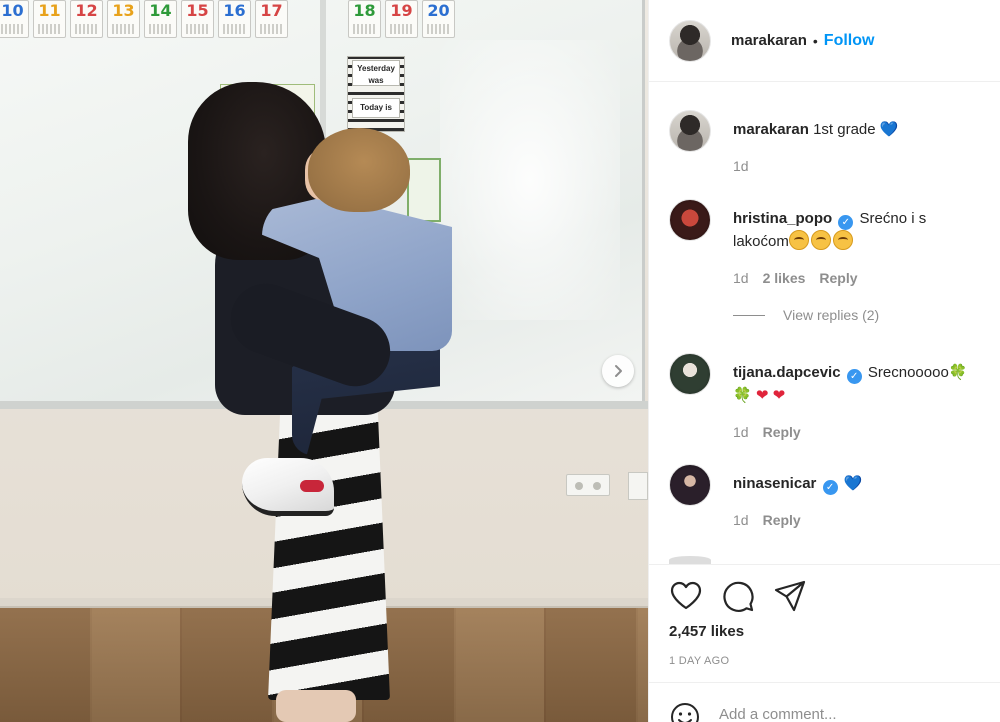 The height and width of the screenshot is (722, 1000). I want to click on post-header: marakaran • Follow, so click(824, 41).